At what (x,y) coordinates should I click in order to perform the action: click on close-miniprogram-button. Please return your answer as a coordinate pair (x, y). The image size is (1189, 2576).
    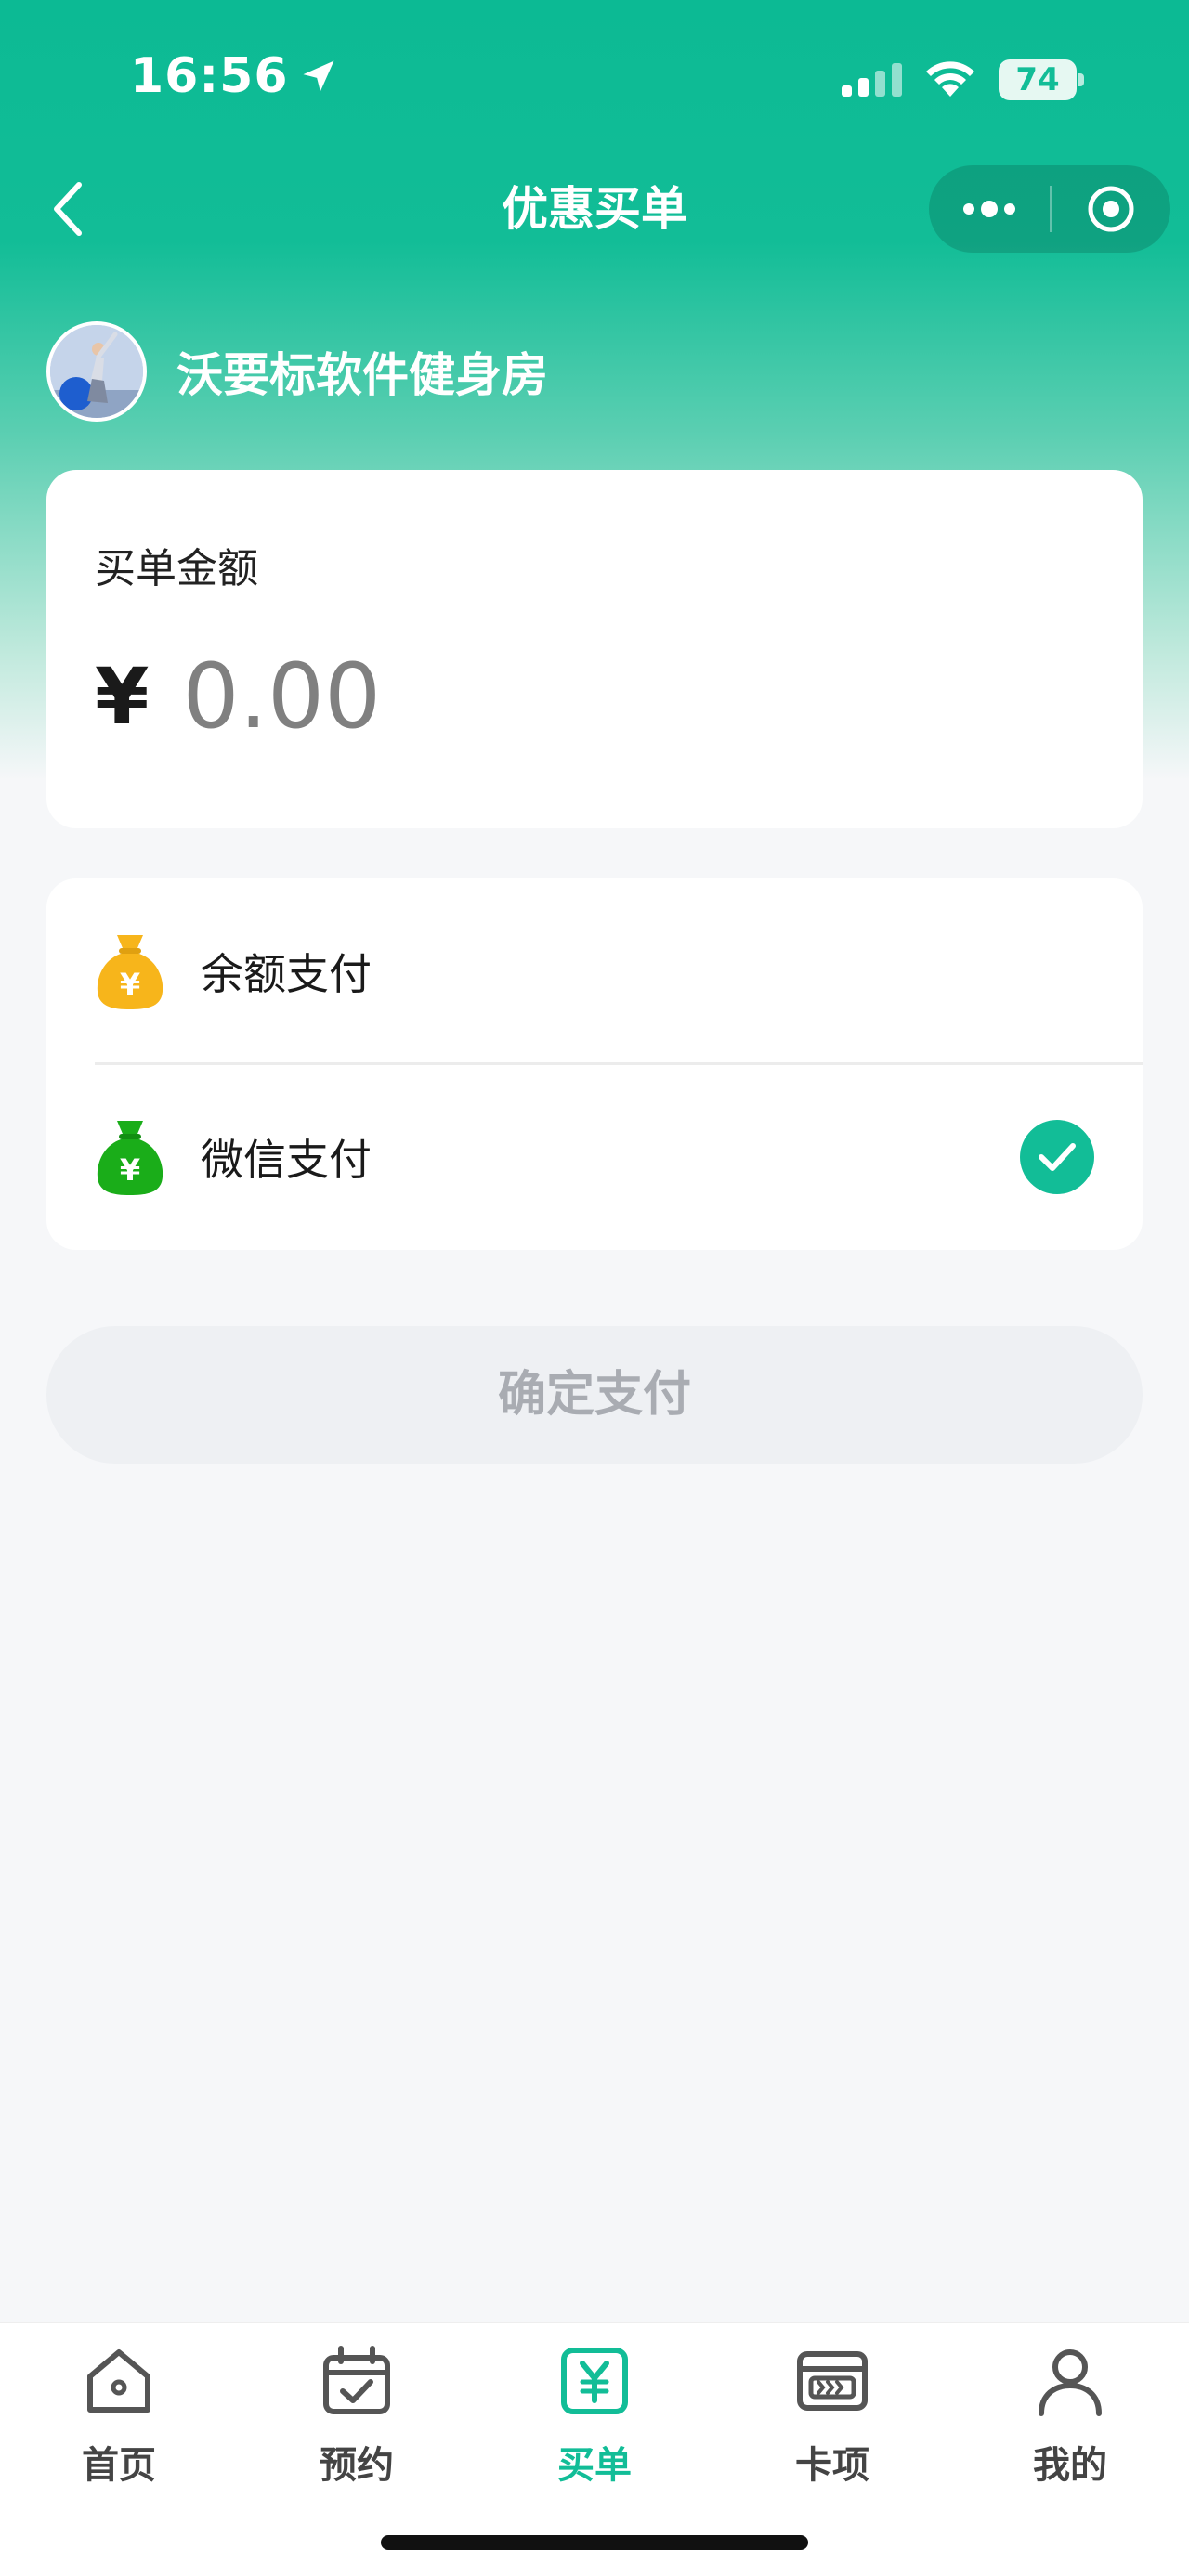
    Looking at the image, I should click on (1111, 209).